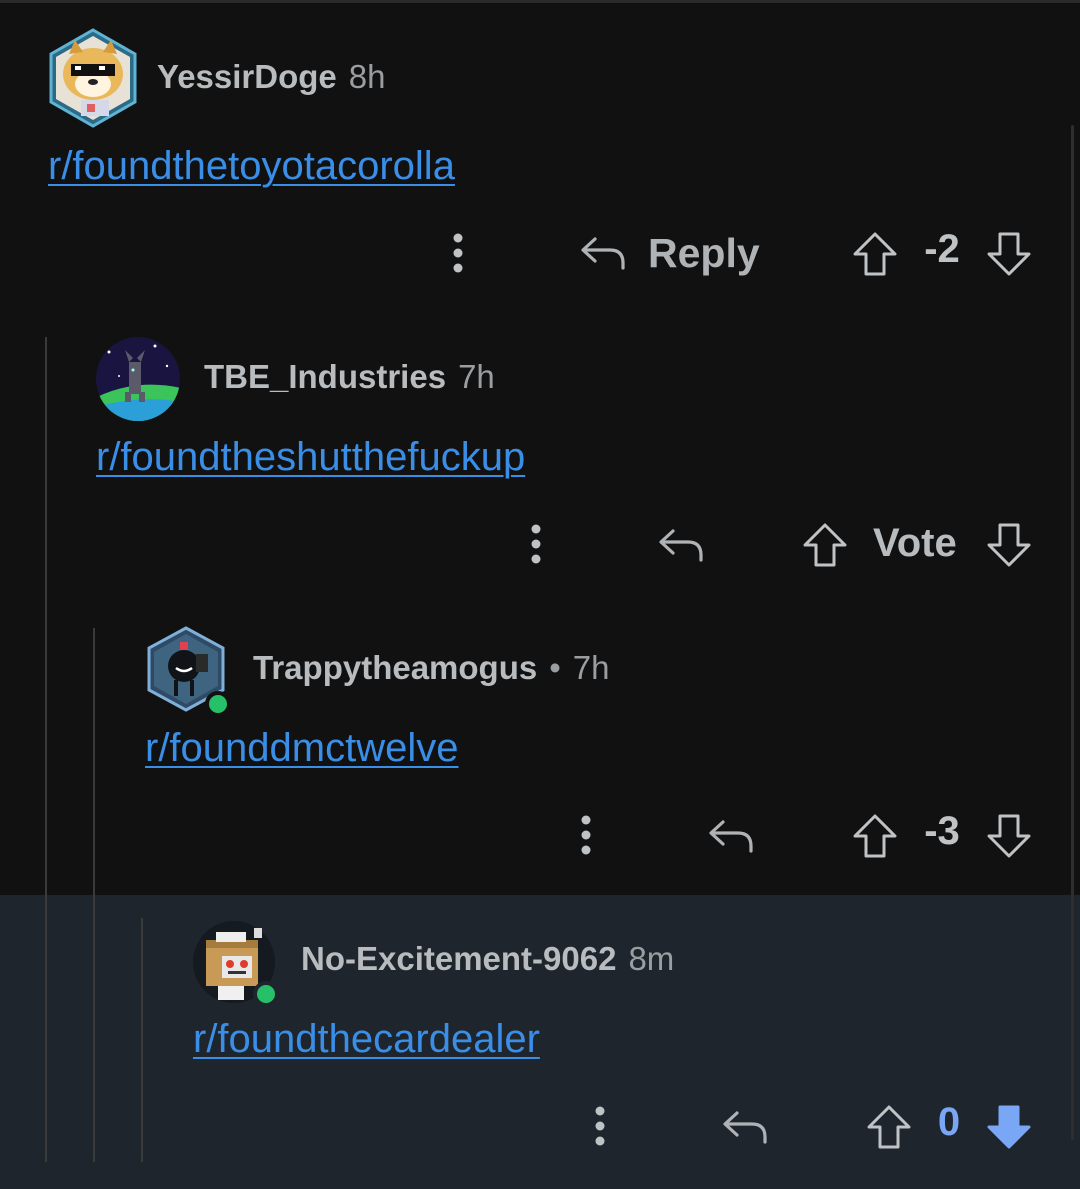 This screenshot has width=1080, height=1189. I want to click on doge-sunglasses-avatar-icon, so click(93, 78).